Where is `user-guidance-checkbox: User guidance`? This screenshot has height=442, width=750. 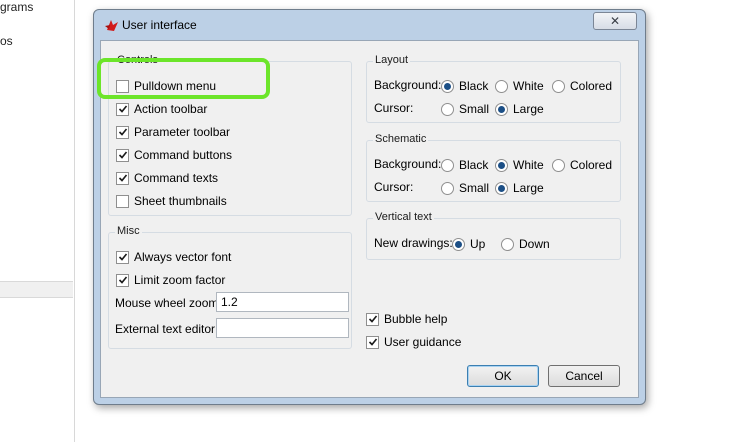 user-guidance-checkbox: User guidance is located at coordinates (413, 342).